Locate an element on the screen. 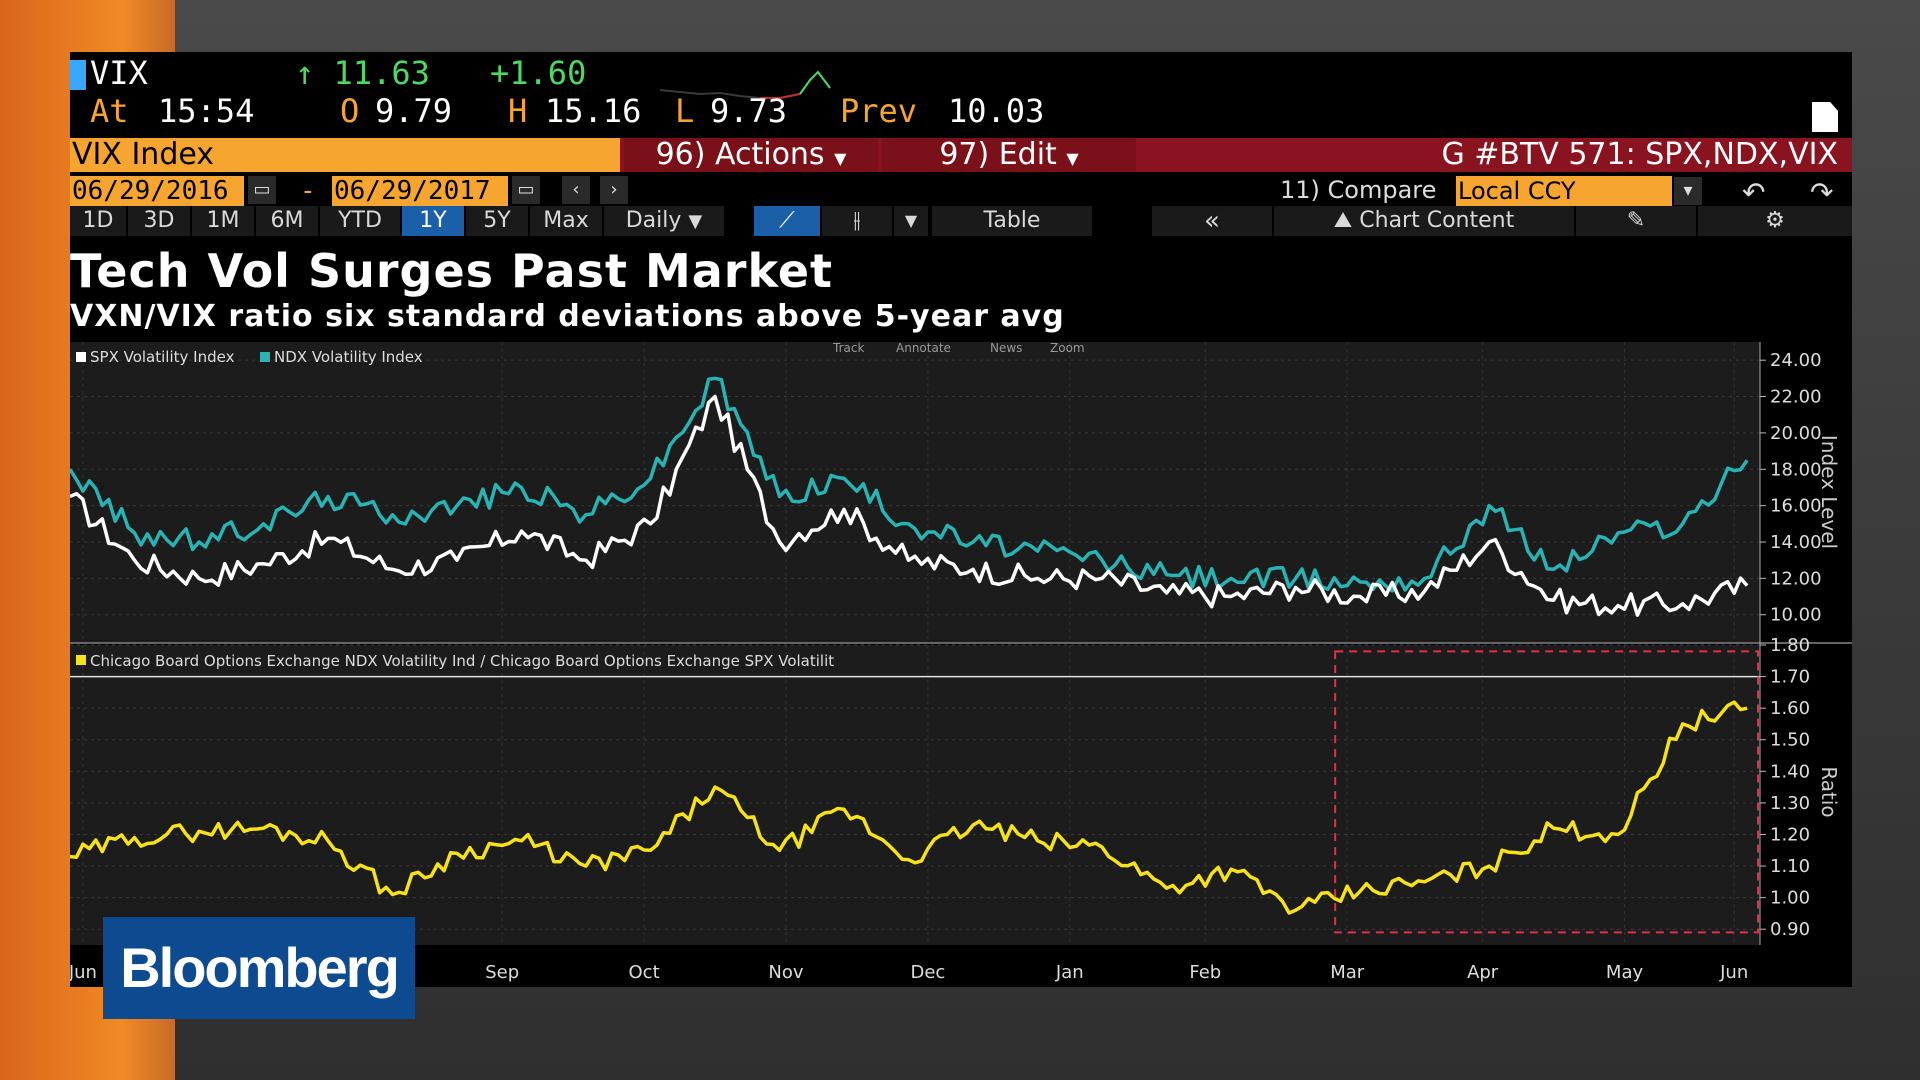 The height and width of the screenshot is (1080, 1920). compare-button: 11) Compare is located at coordinates (1358, 190).